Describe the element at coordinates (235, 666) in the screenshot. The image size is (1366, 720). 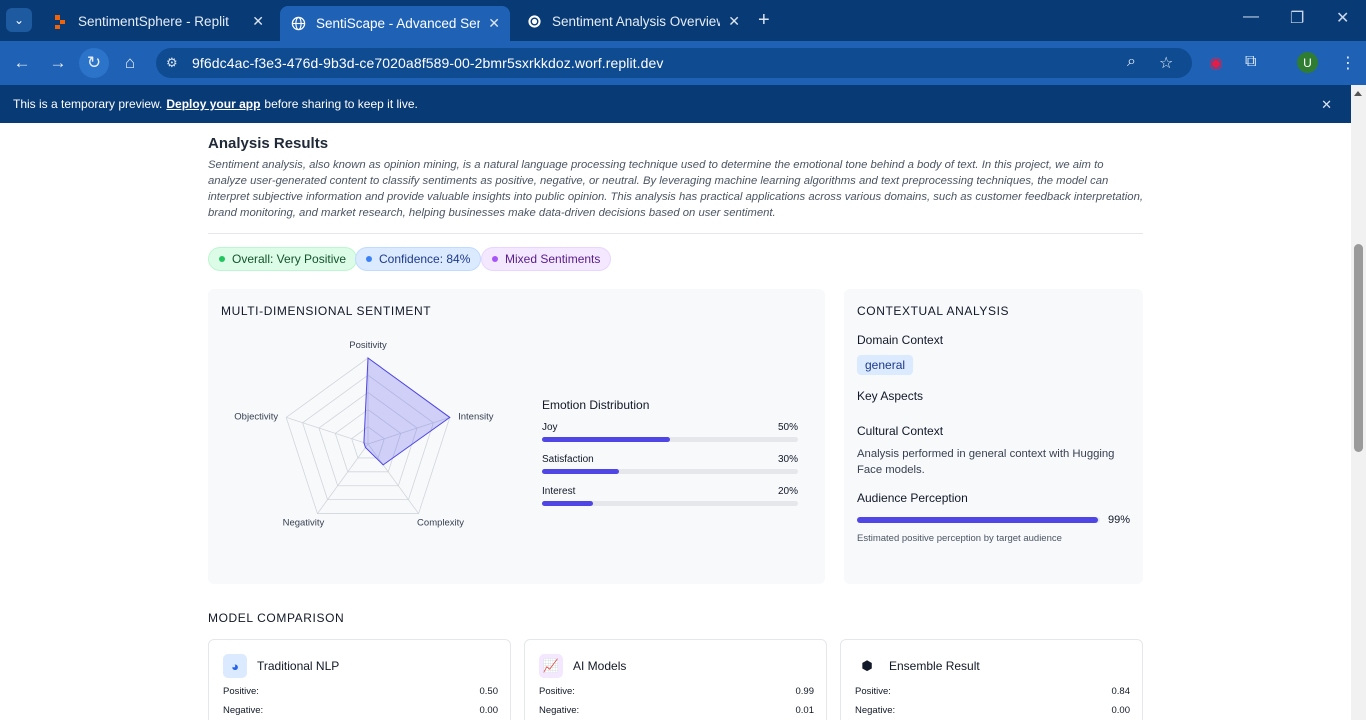
I see `pie-chart-icon: ◕` at that location.